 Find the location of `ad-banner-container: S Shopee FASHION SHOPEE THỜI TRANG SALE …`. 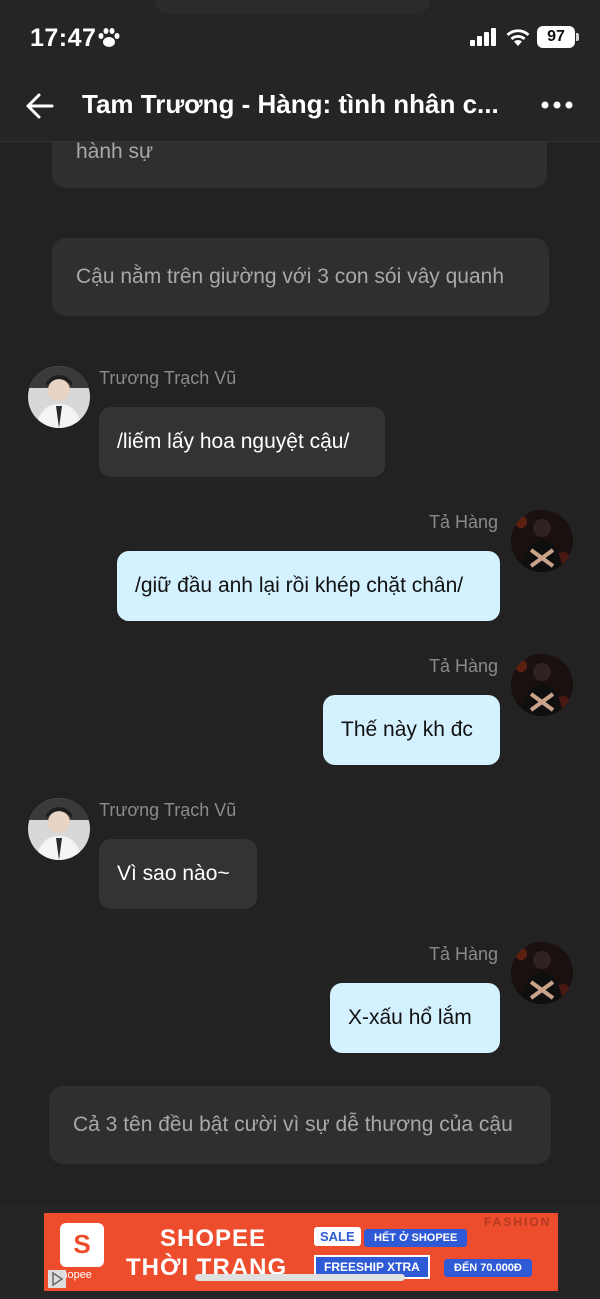

ad-banner-container: S Shopee FASHION SHOPEE THỜI TRANG SALE … is located at coordinates (300, 1252).